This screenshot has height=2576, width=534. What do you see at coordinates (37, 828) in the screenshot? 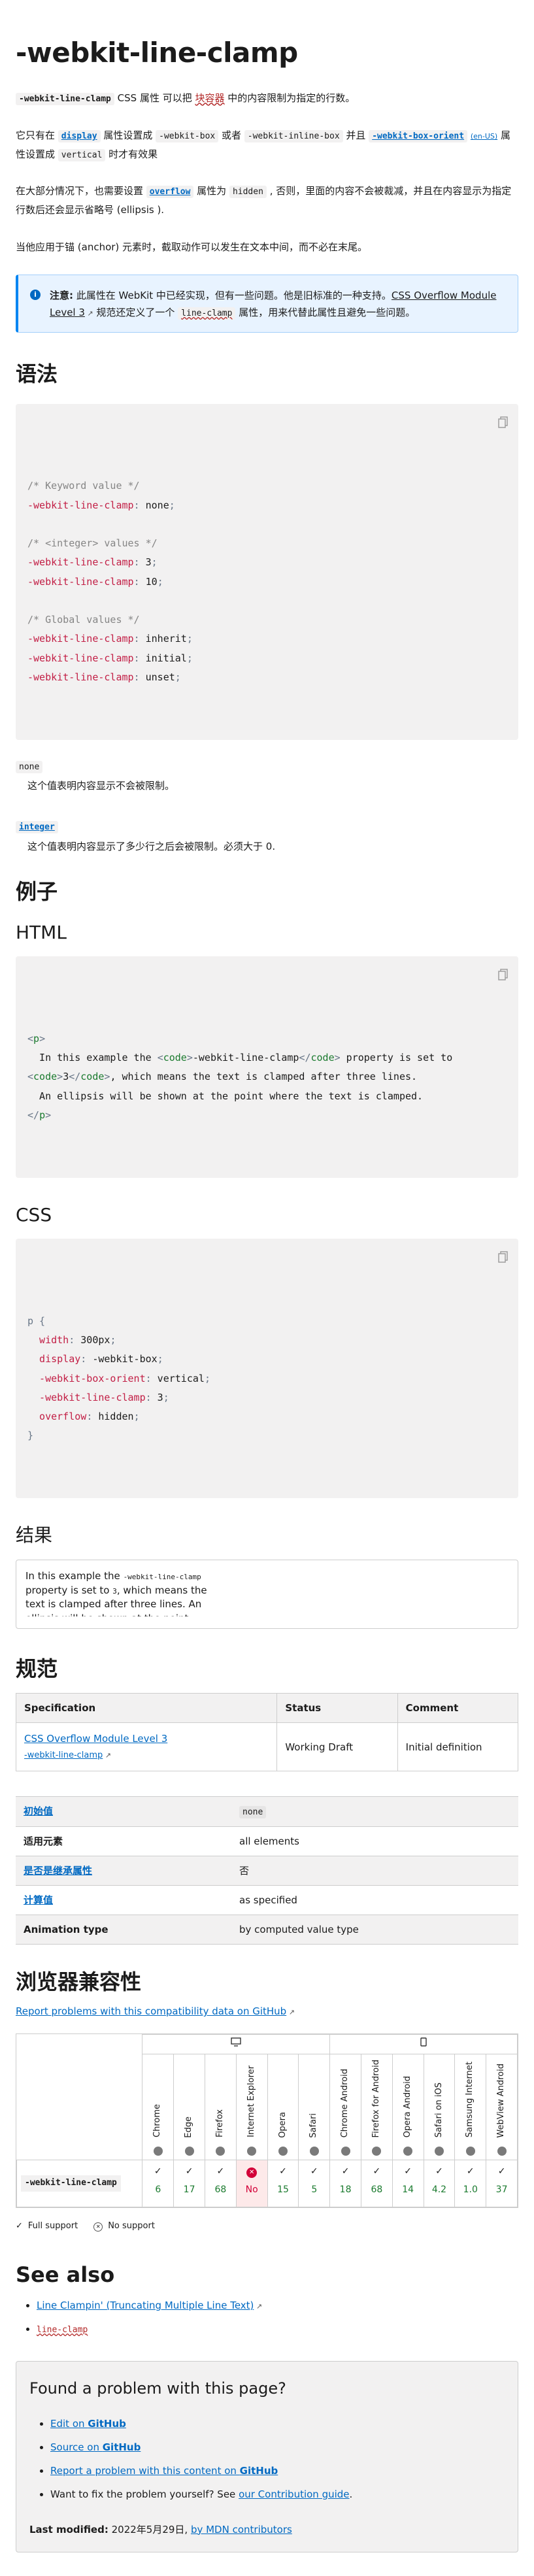
I see `integer-link: integer` at bounding box center [37, 828].